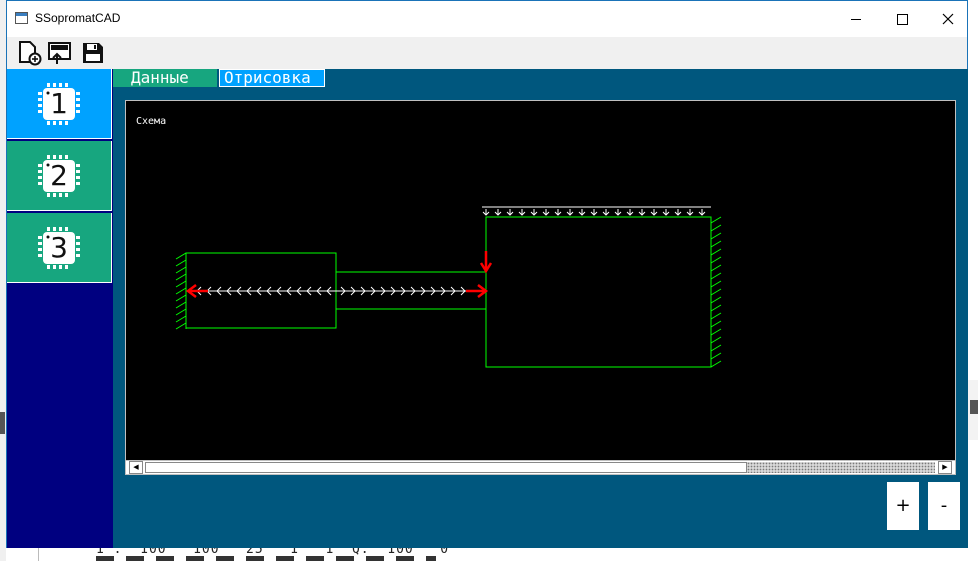 The image size is (978, 561). Describe the element at coordinates (266, 558) in the screenshot. I see `background-console-text-line` at that location.